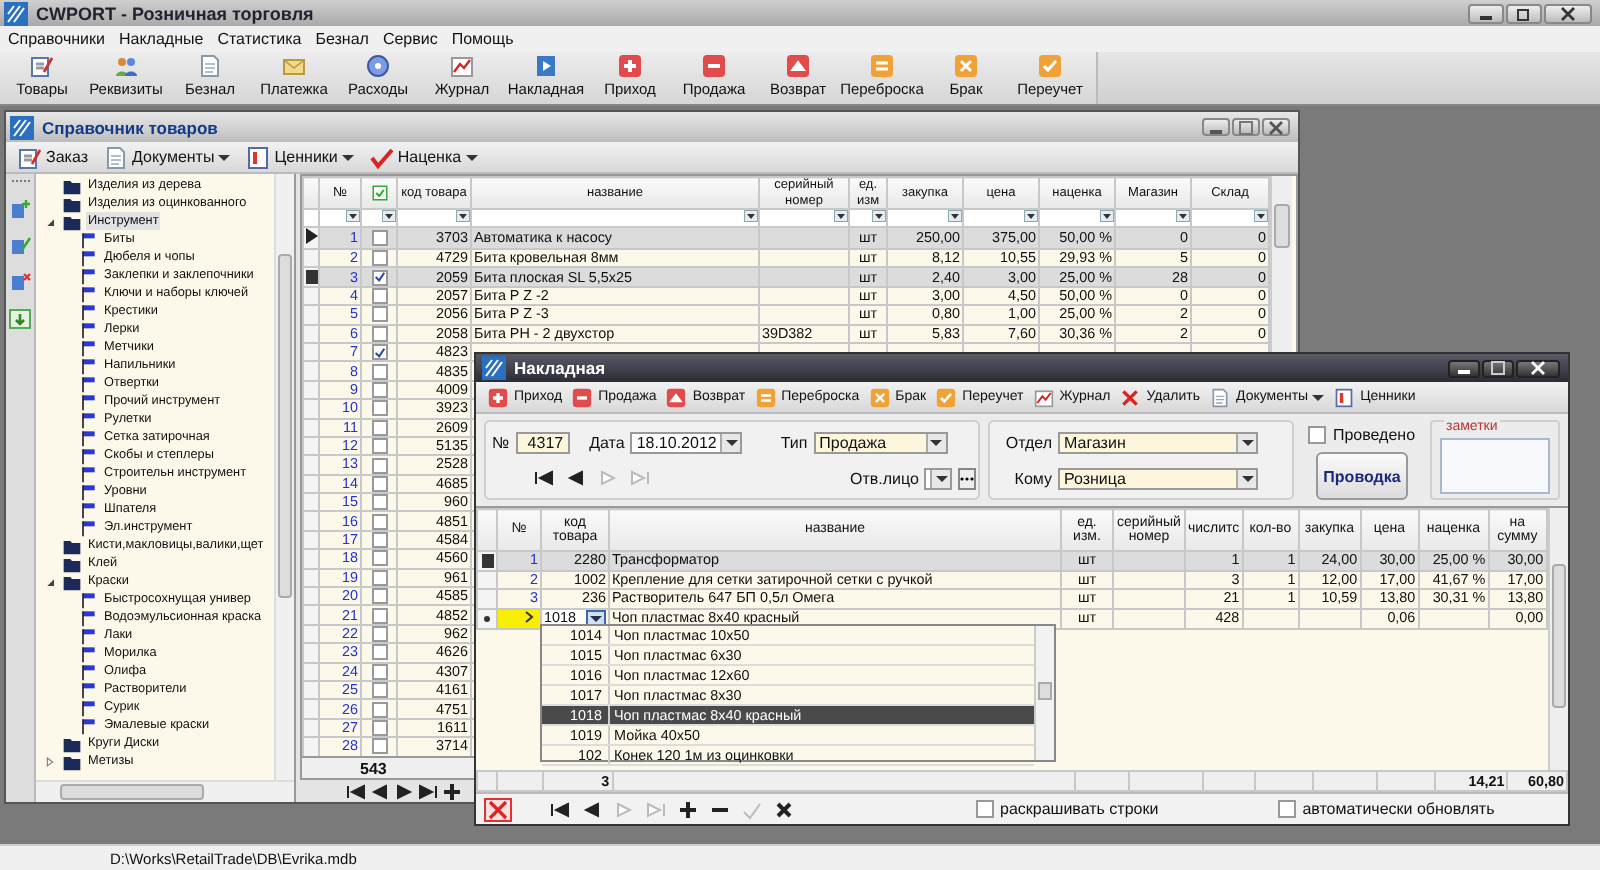 This screenshot has height=870, width=1600. What do you see at coordinates (1362, 476) in the screenshot?
I see `post-button: Проводка` at bounding box center [1362, 476].